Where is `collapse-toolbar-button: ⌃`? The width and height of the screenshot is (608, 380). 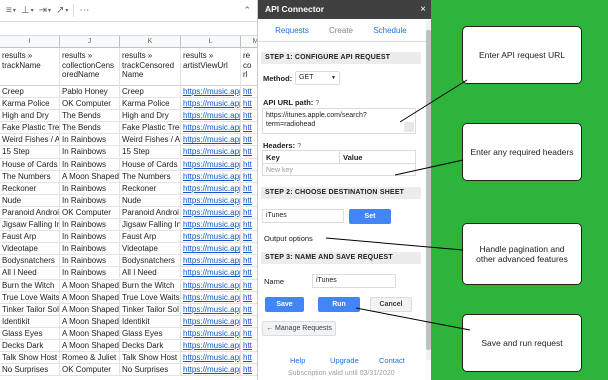
collapse-toolbar-button: ⌃ is located at coordinates (247, 10).